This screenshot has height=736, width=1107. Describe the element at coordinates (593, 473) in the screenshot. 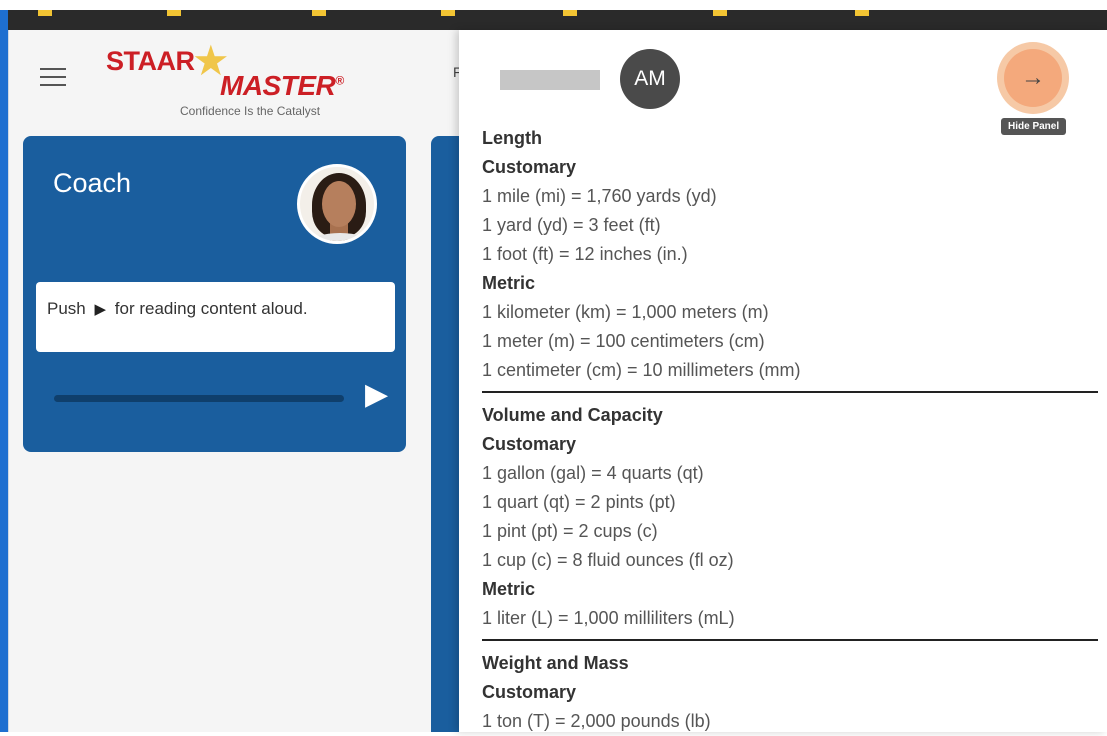

I see `conversion-item: 1 gallon (gal) = 4 quarts (qt)` at that location.